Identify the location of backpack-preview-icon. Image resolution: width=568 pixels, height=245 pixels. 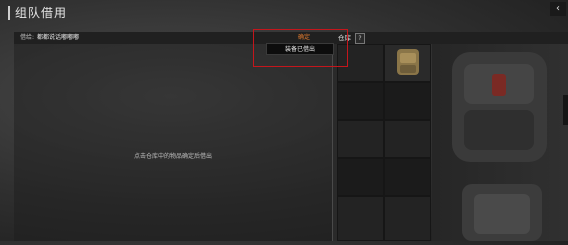
(499, 146).